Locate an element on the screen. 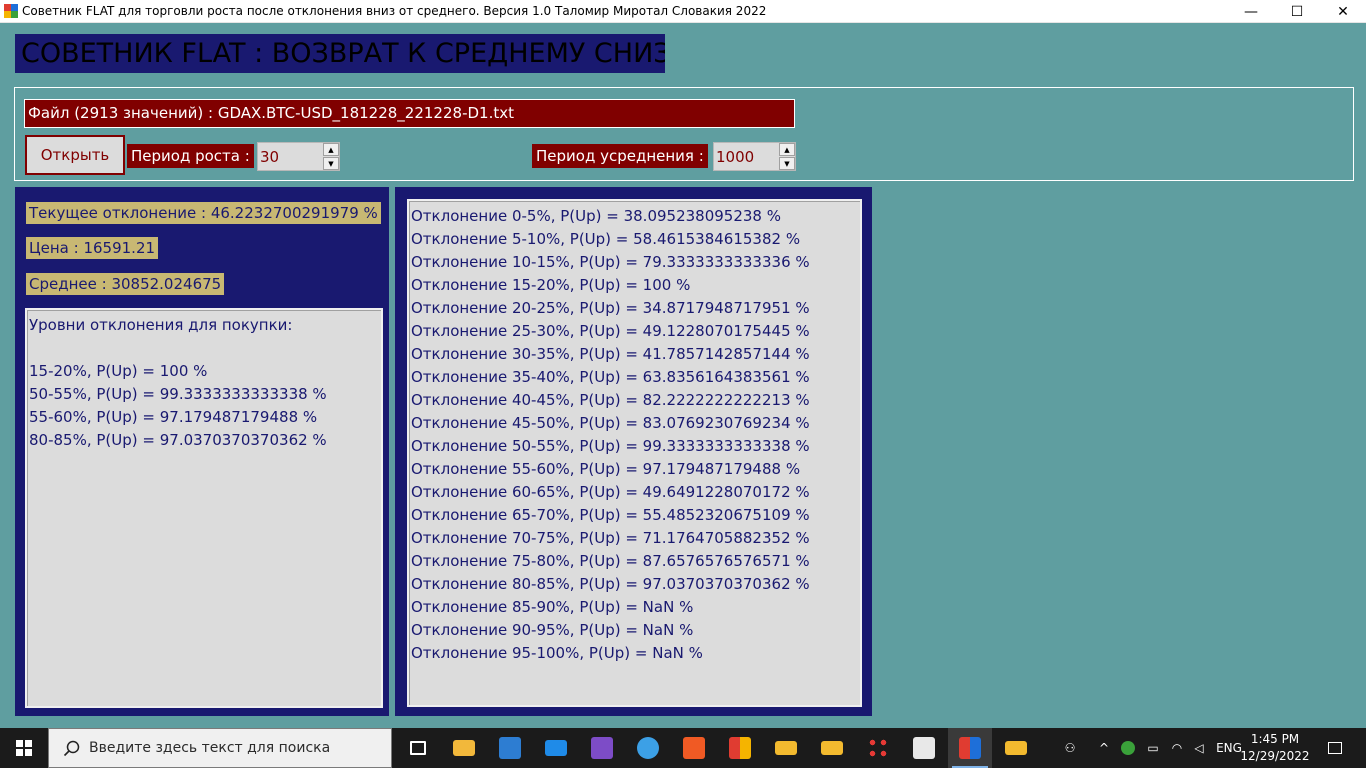 The height and width of the screenshot is (768, 1366). taskbar-search-box: Введите здесь текст для поиска is located at coordinates (220, 748).